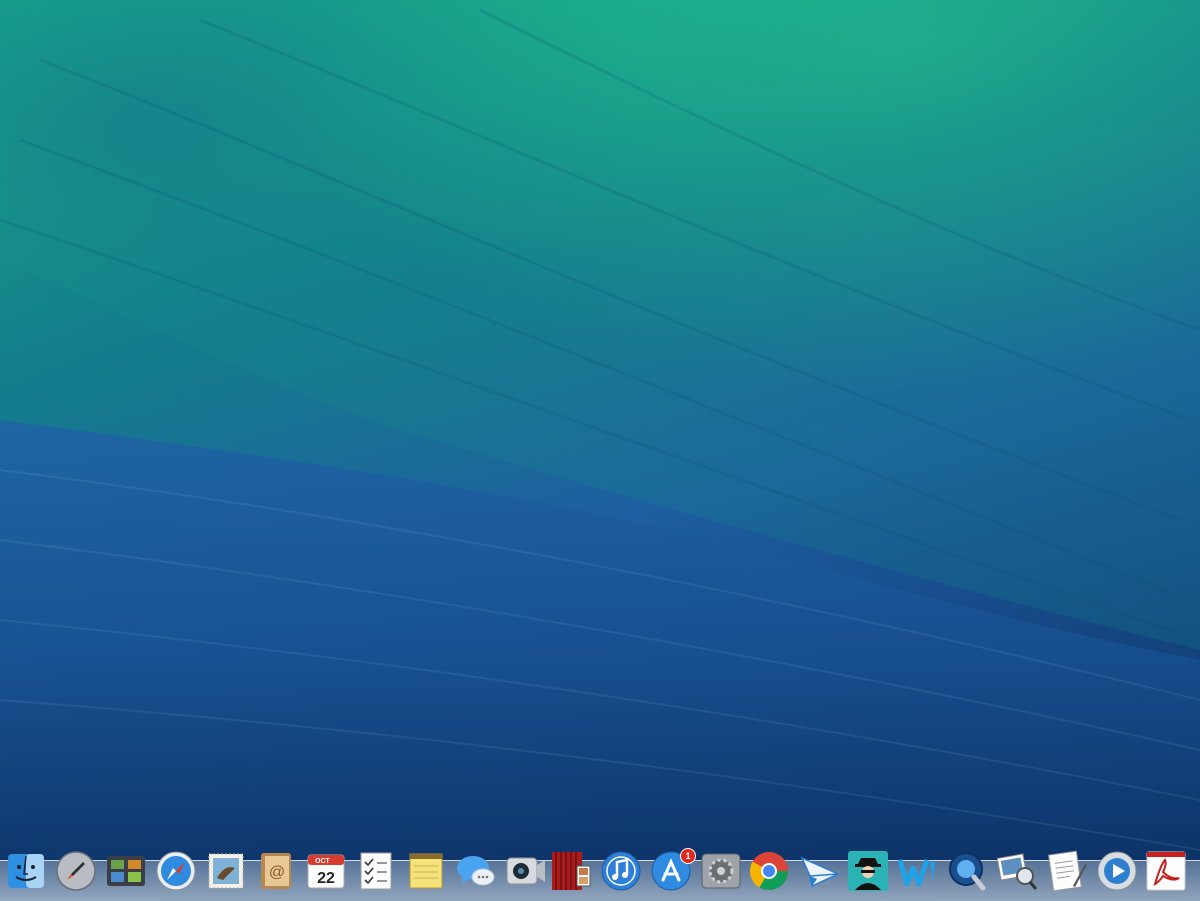 The image size is (1200, 901). I want to click on document-pen-icon, so click(1068, 871).